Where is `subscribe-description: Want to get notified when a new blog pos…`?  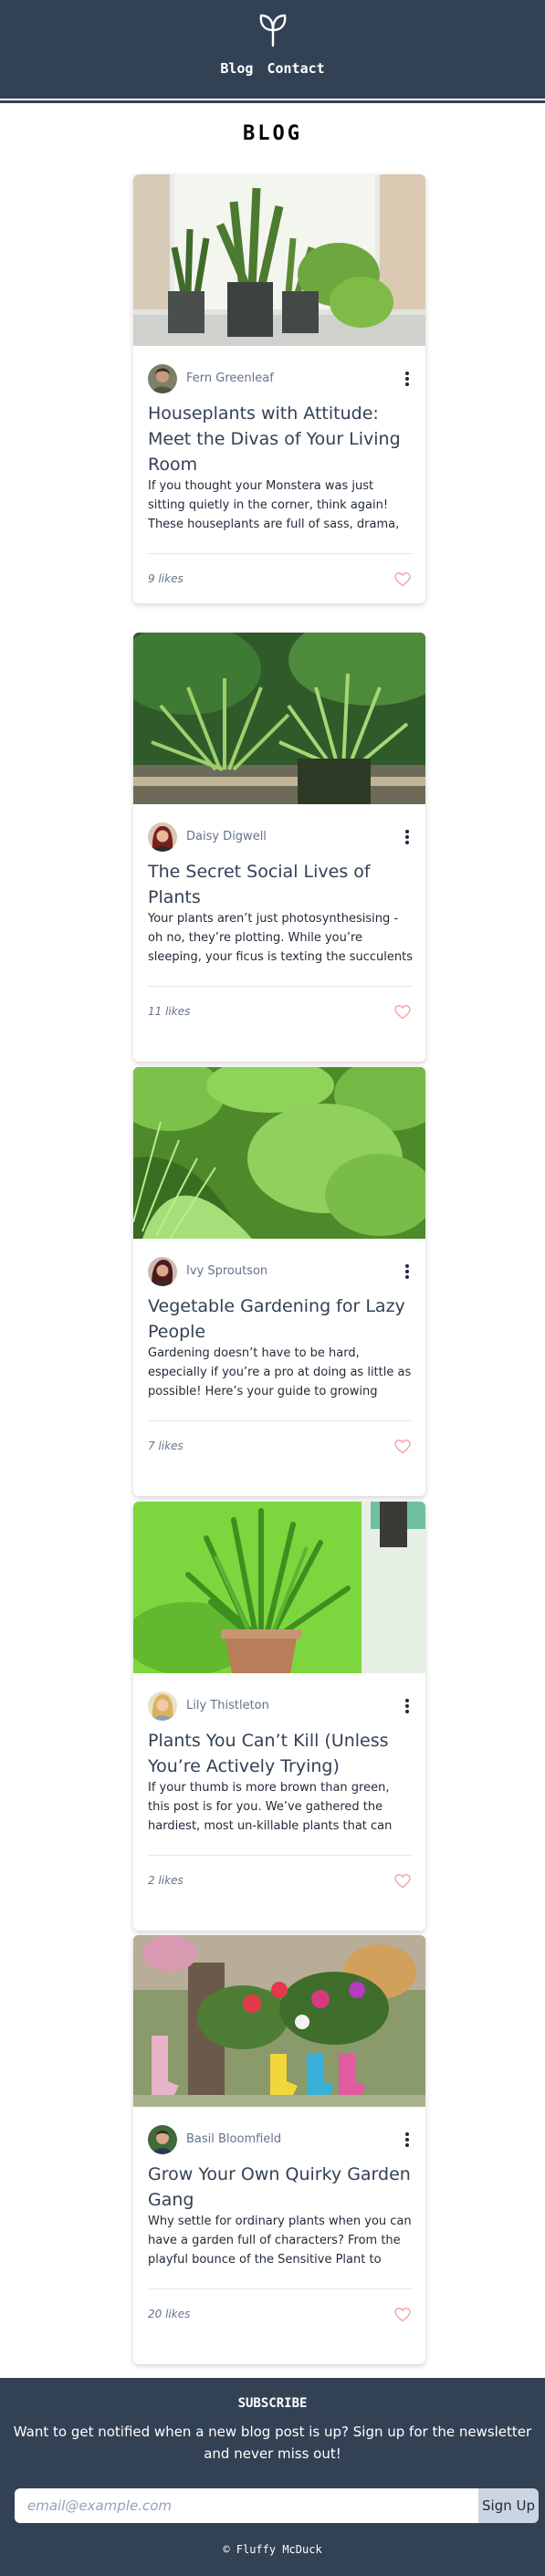
subscribe-description: Want to get notified when a new blog pos… is located at coordinates (272, 2443).